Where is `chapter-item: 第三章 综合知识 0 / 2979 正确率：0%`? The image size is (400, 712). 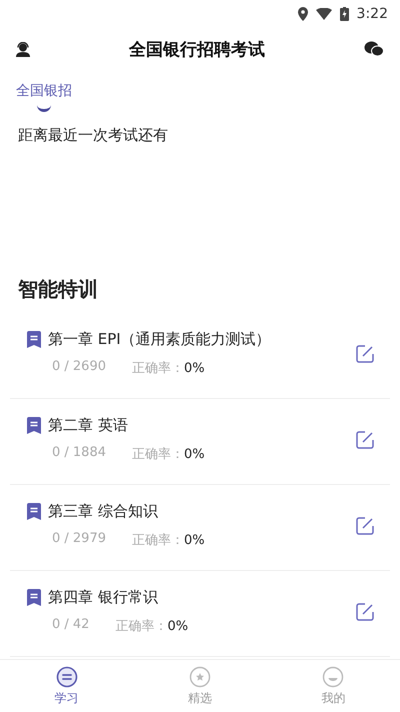
chapter-item: 第三章 综合知识 0 / 2979 正确率：0% is located at coordinates (200, 528).